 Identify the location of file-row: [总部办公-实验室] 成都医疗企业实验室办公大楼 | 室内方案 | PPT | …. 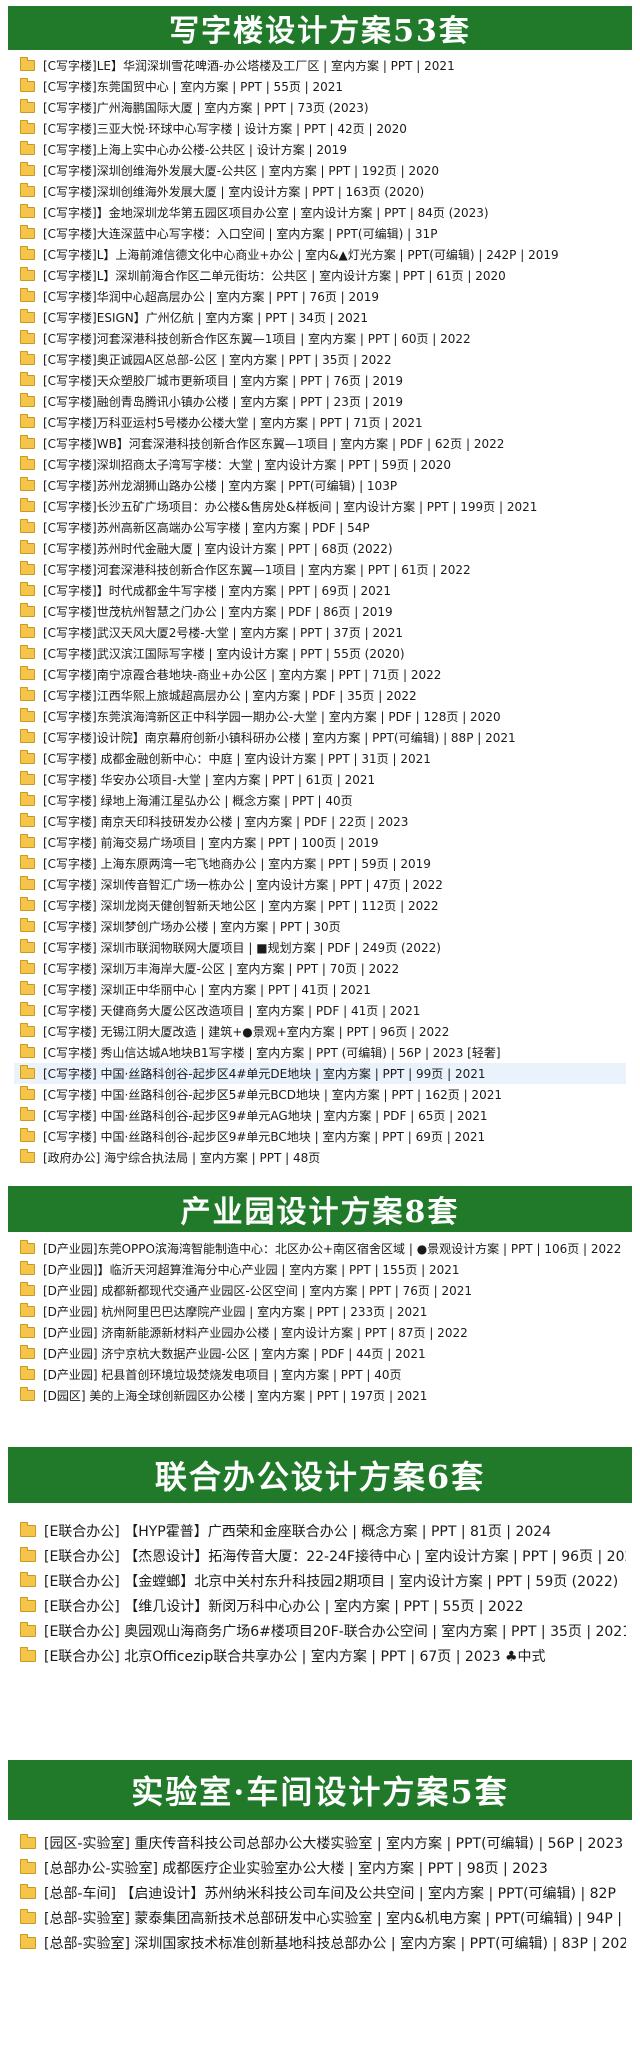
(320, 1867).